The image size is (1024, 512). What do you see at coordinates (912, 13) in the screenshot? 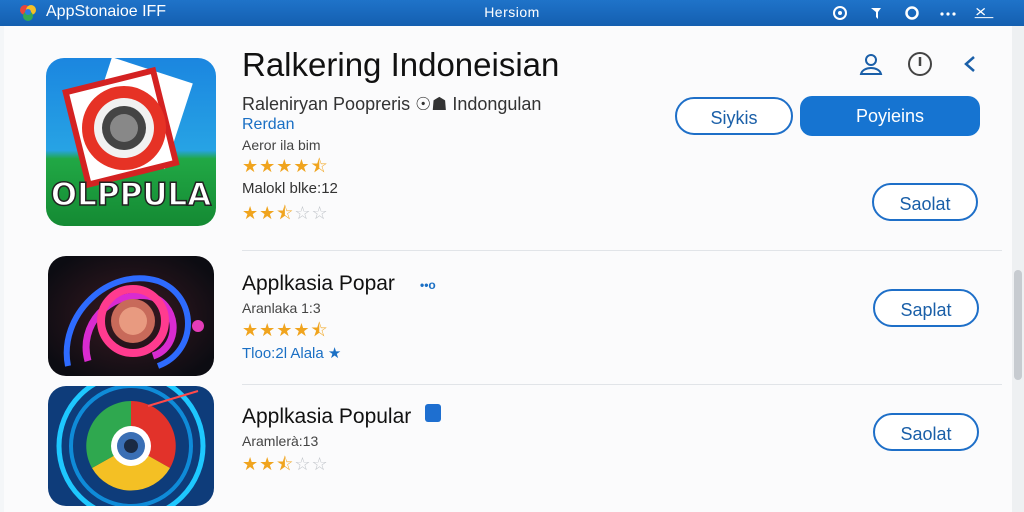
I see `settings-icon` at bounding box center [912, 13].